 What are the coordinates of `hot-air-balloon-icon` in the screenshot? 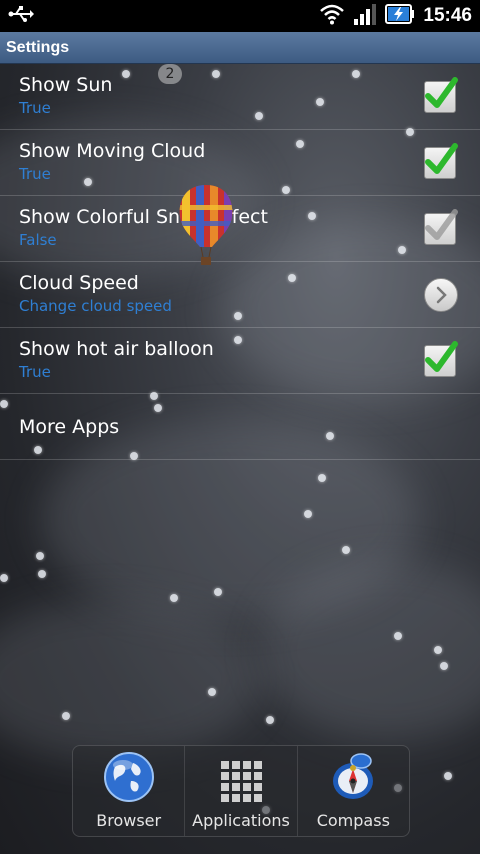 It's located at (206, 227).